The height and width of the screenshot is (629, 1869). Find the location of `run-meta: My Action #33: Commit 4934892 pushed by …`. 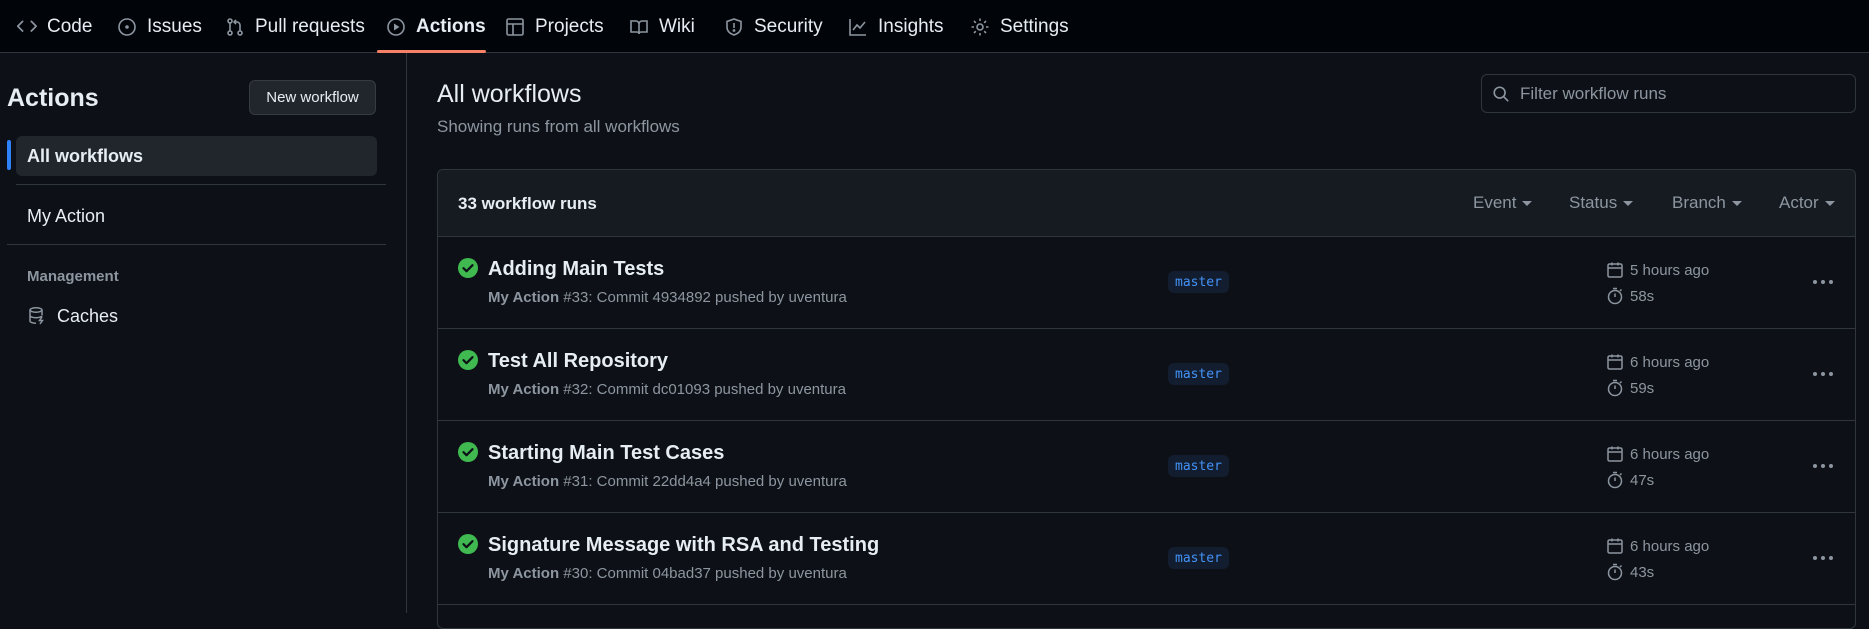

run-meta: My Action #33: Commit 4934892 pushed by … is located at coordinates (667, 297).